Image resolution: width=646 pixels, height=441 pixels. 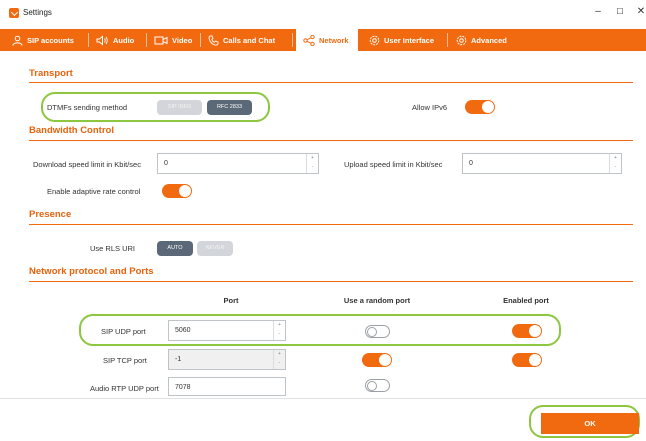 I want to click on section-title-presence: Presence, so click(x=50, y=214).